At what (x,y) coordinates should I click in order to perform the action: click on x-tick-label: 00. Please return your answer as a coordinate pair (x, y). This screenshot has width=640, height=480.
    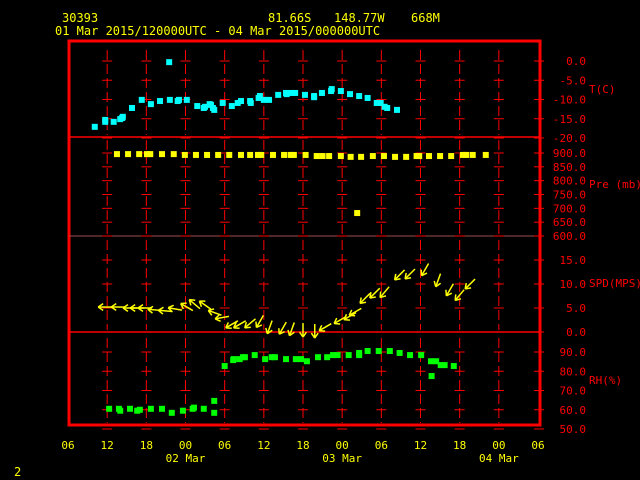
    Looking at the image, I should click on (342, 445).